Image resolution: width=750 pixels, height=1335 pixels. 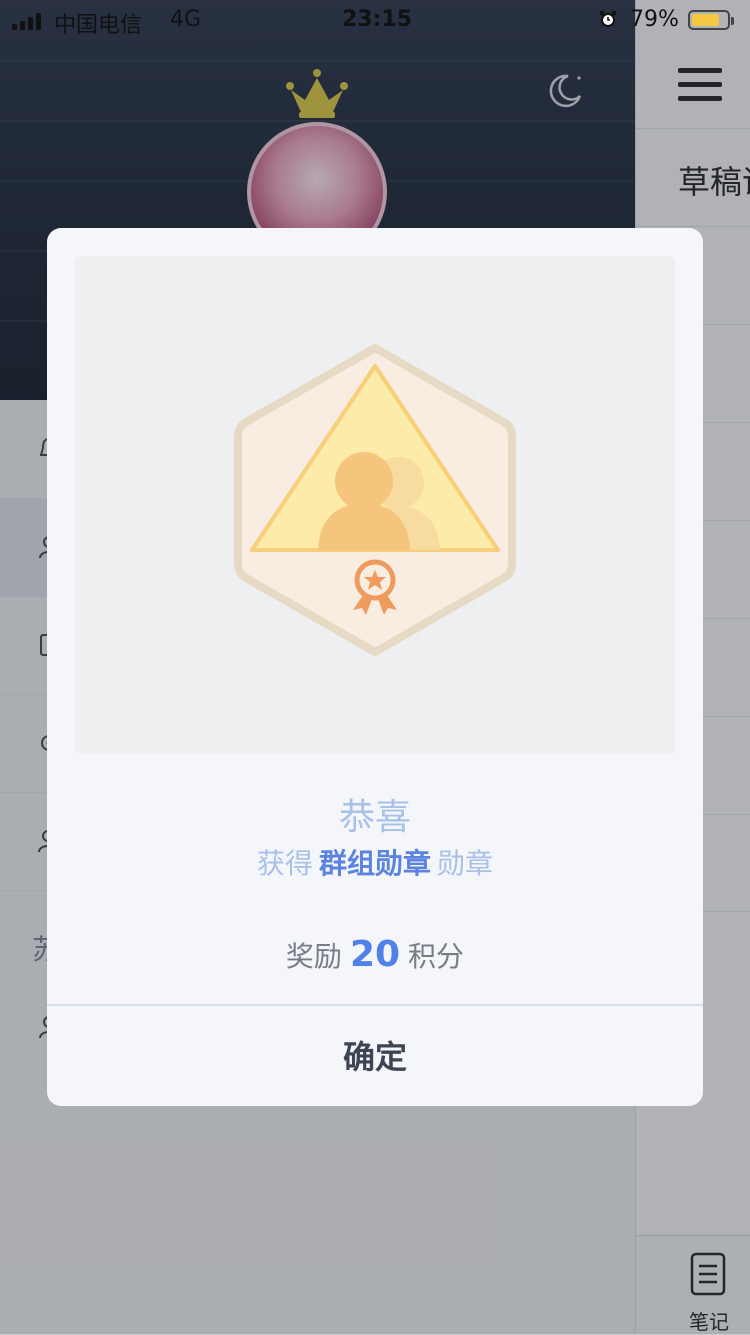 I want to click on reward-points: 20, so click(x=375, y=954).